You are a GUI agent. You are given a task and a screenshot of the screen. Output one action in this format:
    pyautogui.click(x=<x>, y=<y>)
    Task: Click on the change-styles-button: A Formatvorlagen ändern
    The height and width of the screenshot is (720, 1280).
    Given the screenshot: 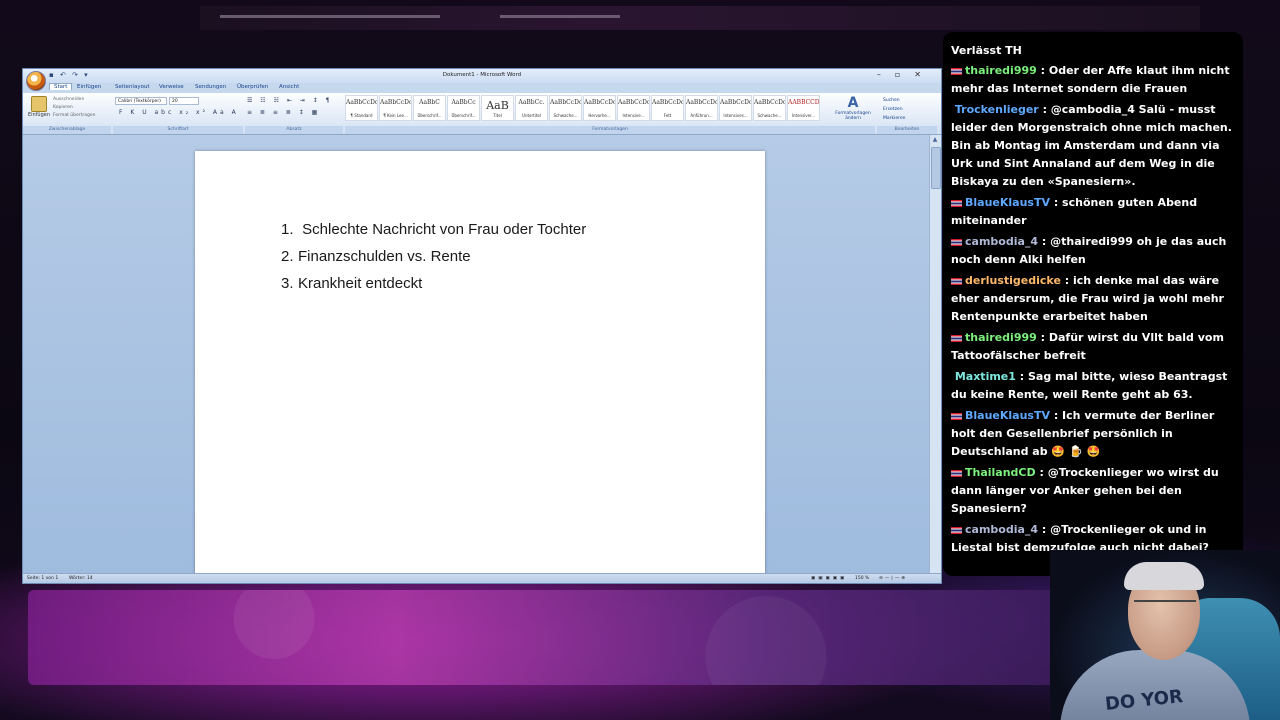 What is the action you would take?
    pyautogui.click(x=853, y=108)
    